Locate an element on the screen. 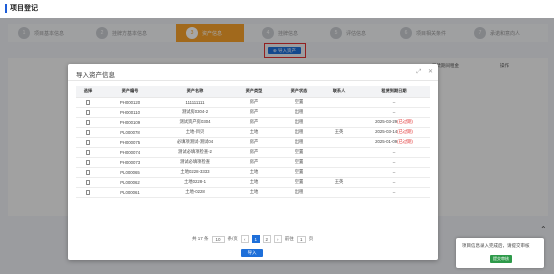 Image resolution: width=554 pixels, height=274 pixels. asset-name: 土地0228-1 is located at coordinates (195, 182).